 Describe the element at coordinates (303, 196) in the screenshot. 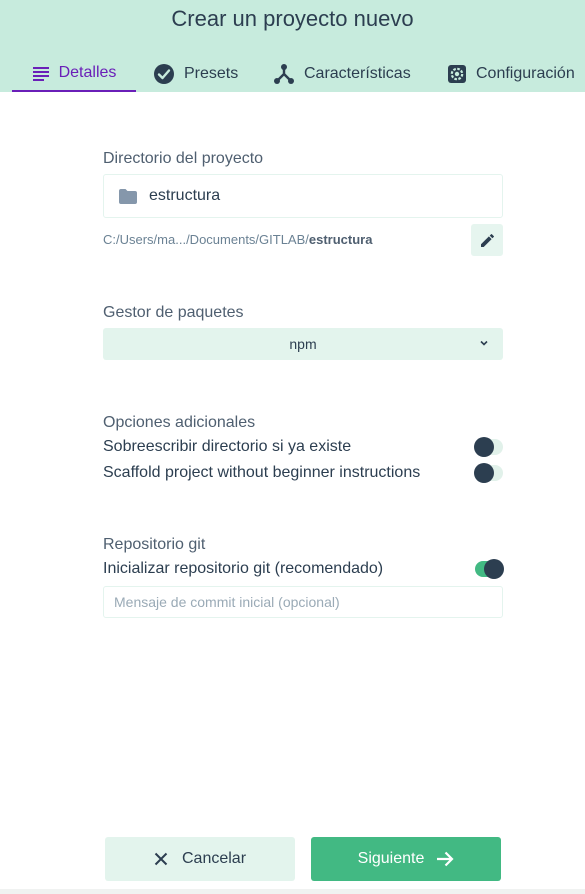

I see `project-directory-field: estructura` at that location.